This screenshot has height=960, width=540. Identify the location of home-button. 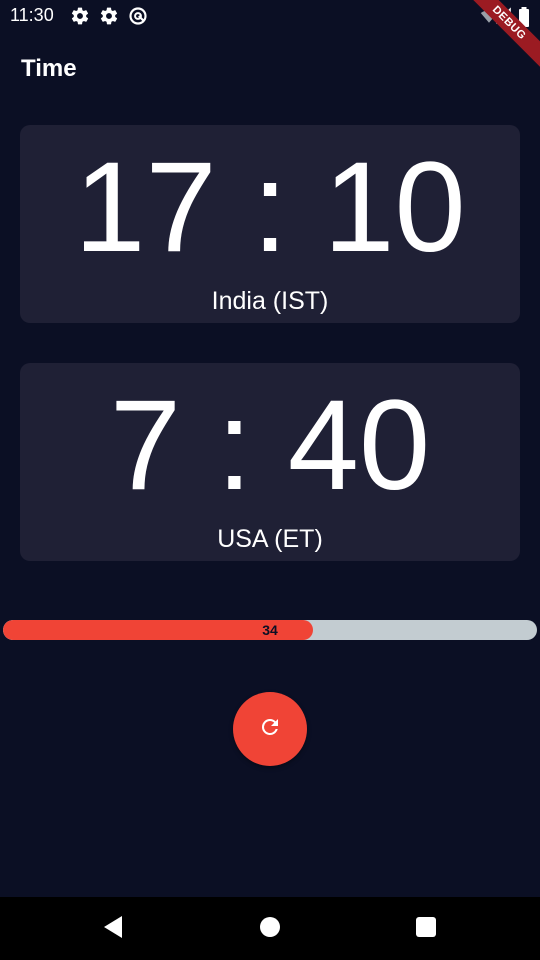
(270, 929).